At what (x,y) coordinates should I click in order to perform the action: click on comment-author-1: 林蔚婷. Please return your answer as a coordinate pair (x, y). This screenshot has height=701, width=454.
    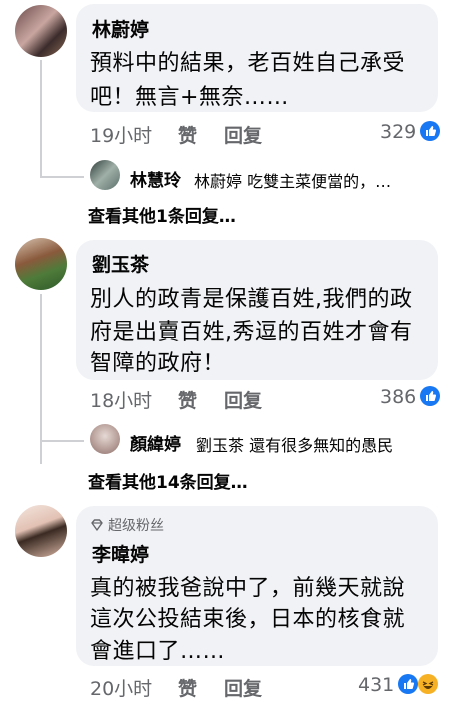
    Looking at the image, I should click on (120, 28).